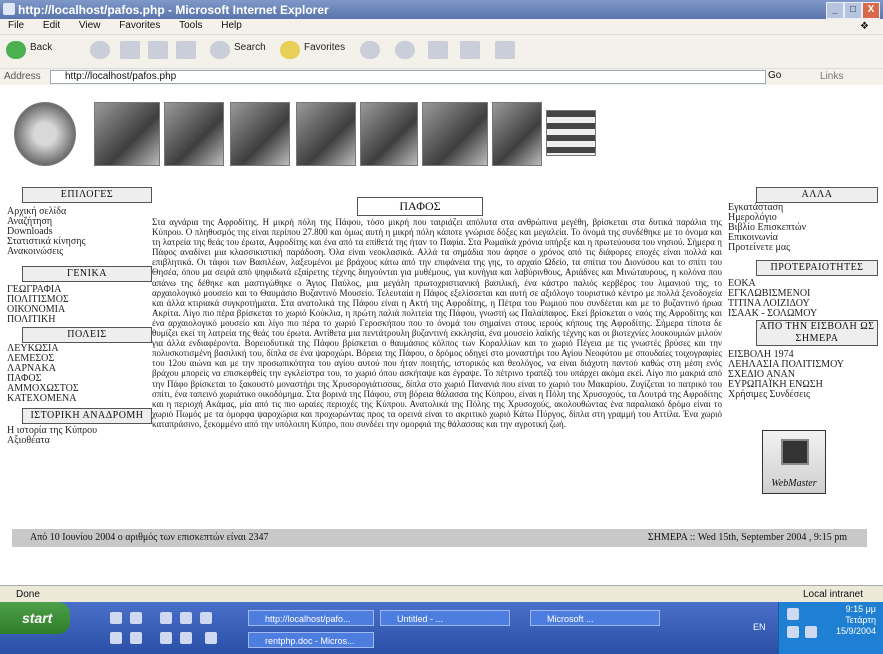 Image resolution: width=883 pixels, height=654 pixels. What do you see at coordinates (794, 483) in the screenshot?
I see `webmaster-label: WebMaster` at bounding box center [794, 483].